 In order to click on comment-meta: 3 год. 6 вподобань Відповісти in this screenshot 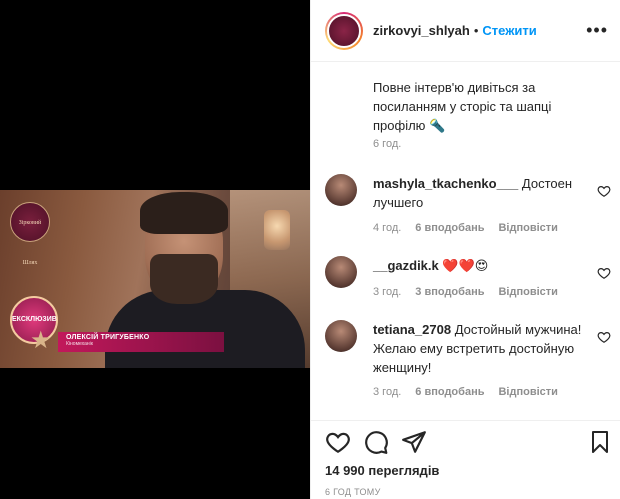, I will do `click(465, 392)`.